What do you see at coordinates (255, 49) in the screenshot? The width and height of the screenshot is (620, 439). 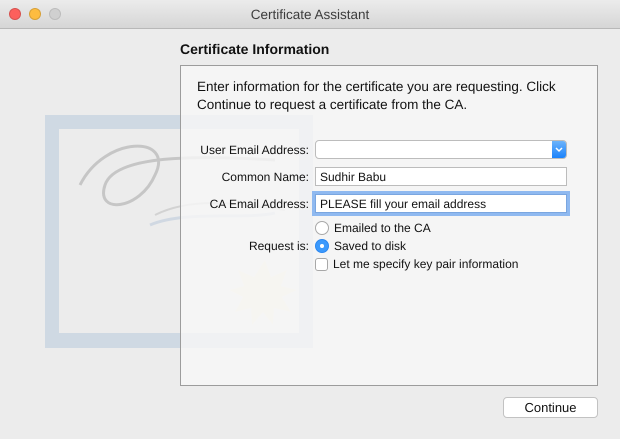 I see `section-heading: Certificate Information` at bounding box center [255, 49].